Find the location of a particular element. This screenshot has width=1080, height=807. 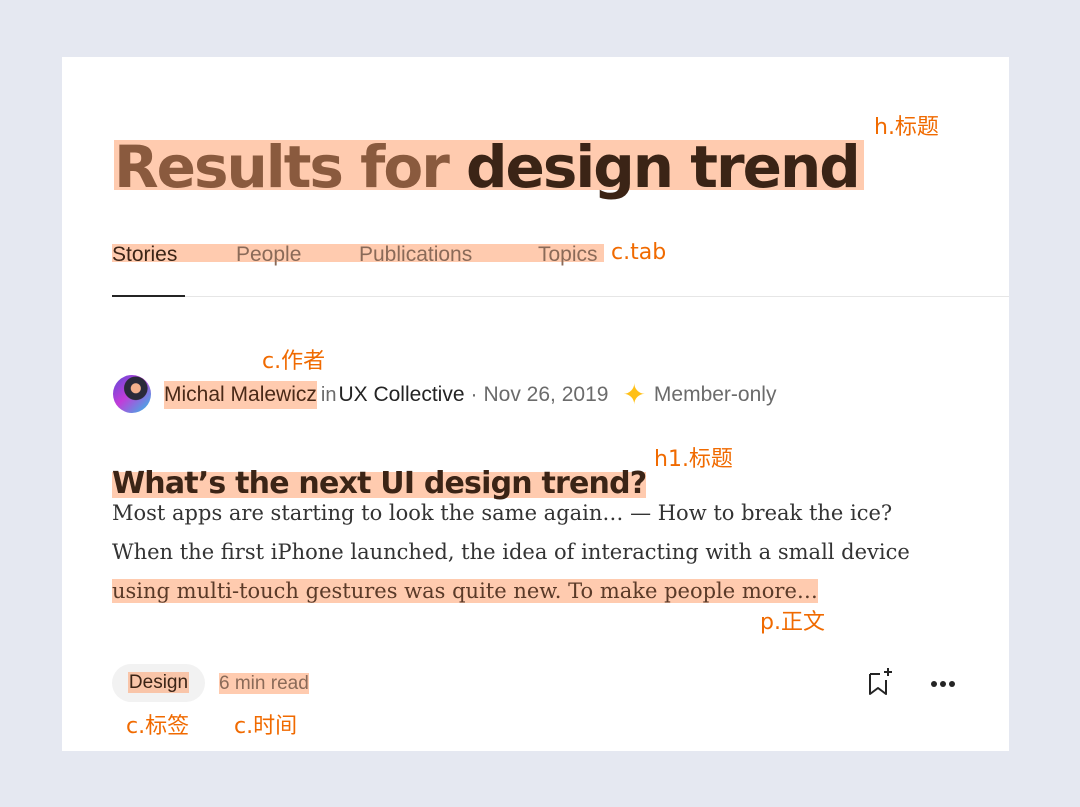

annotation-tab: c.tab is located at coordinates (639, 252).